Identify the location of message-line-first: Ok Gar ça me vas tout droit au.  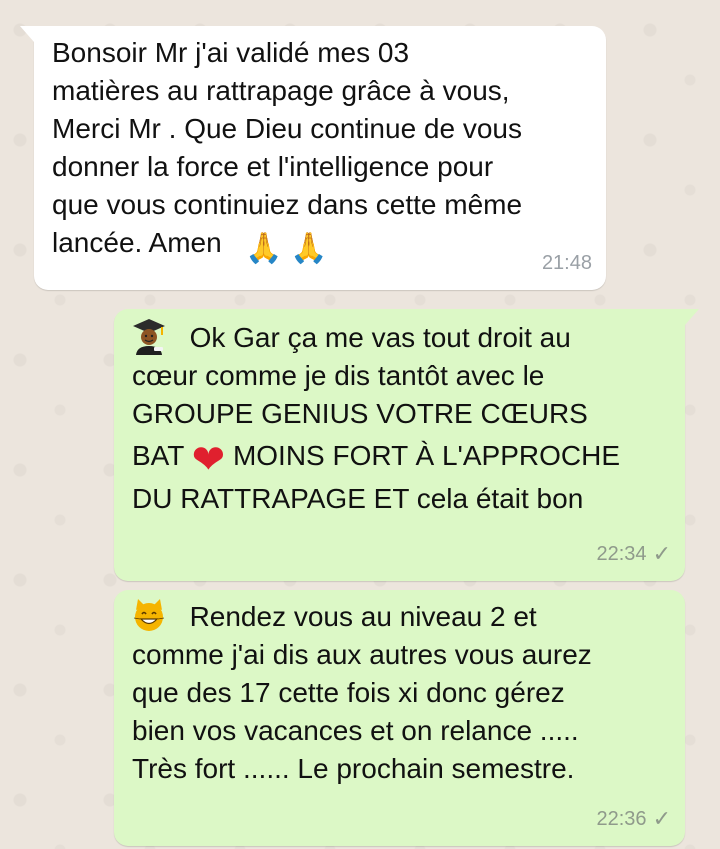
(402, 337).